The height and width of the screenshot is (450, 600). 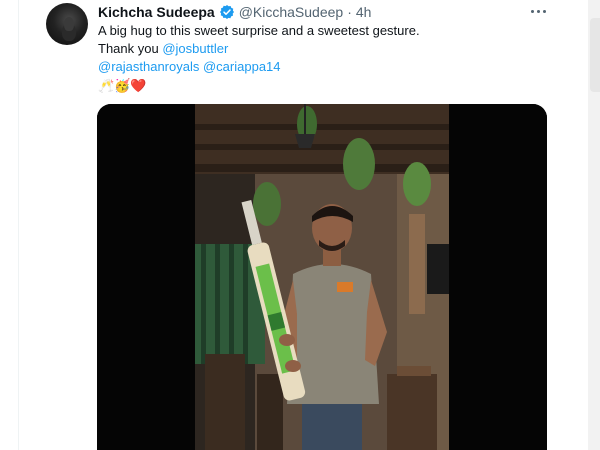 I want to click on party-face-emoji: 🥳, so click(x=122, y=85).